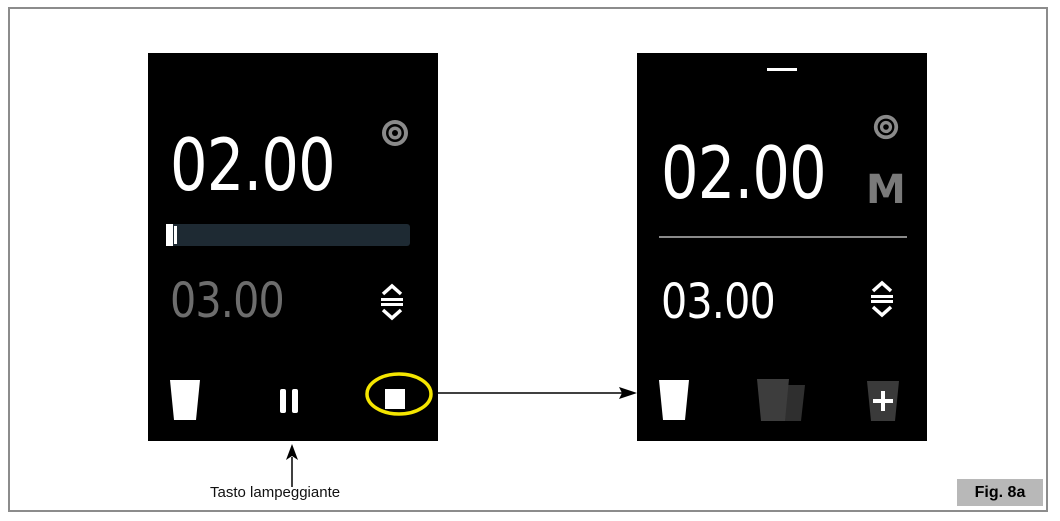  What do you see at coordinates (1000, 492) in the screenshot?
I see `figure-label: Fig. 8a` at bounding box center [1000, 492].